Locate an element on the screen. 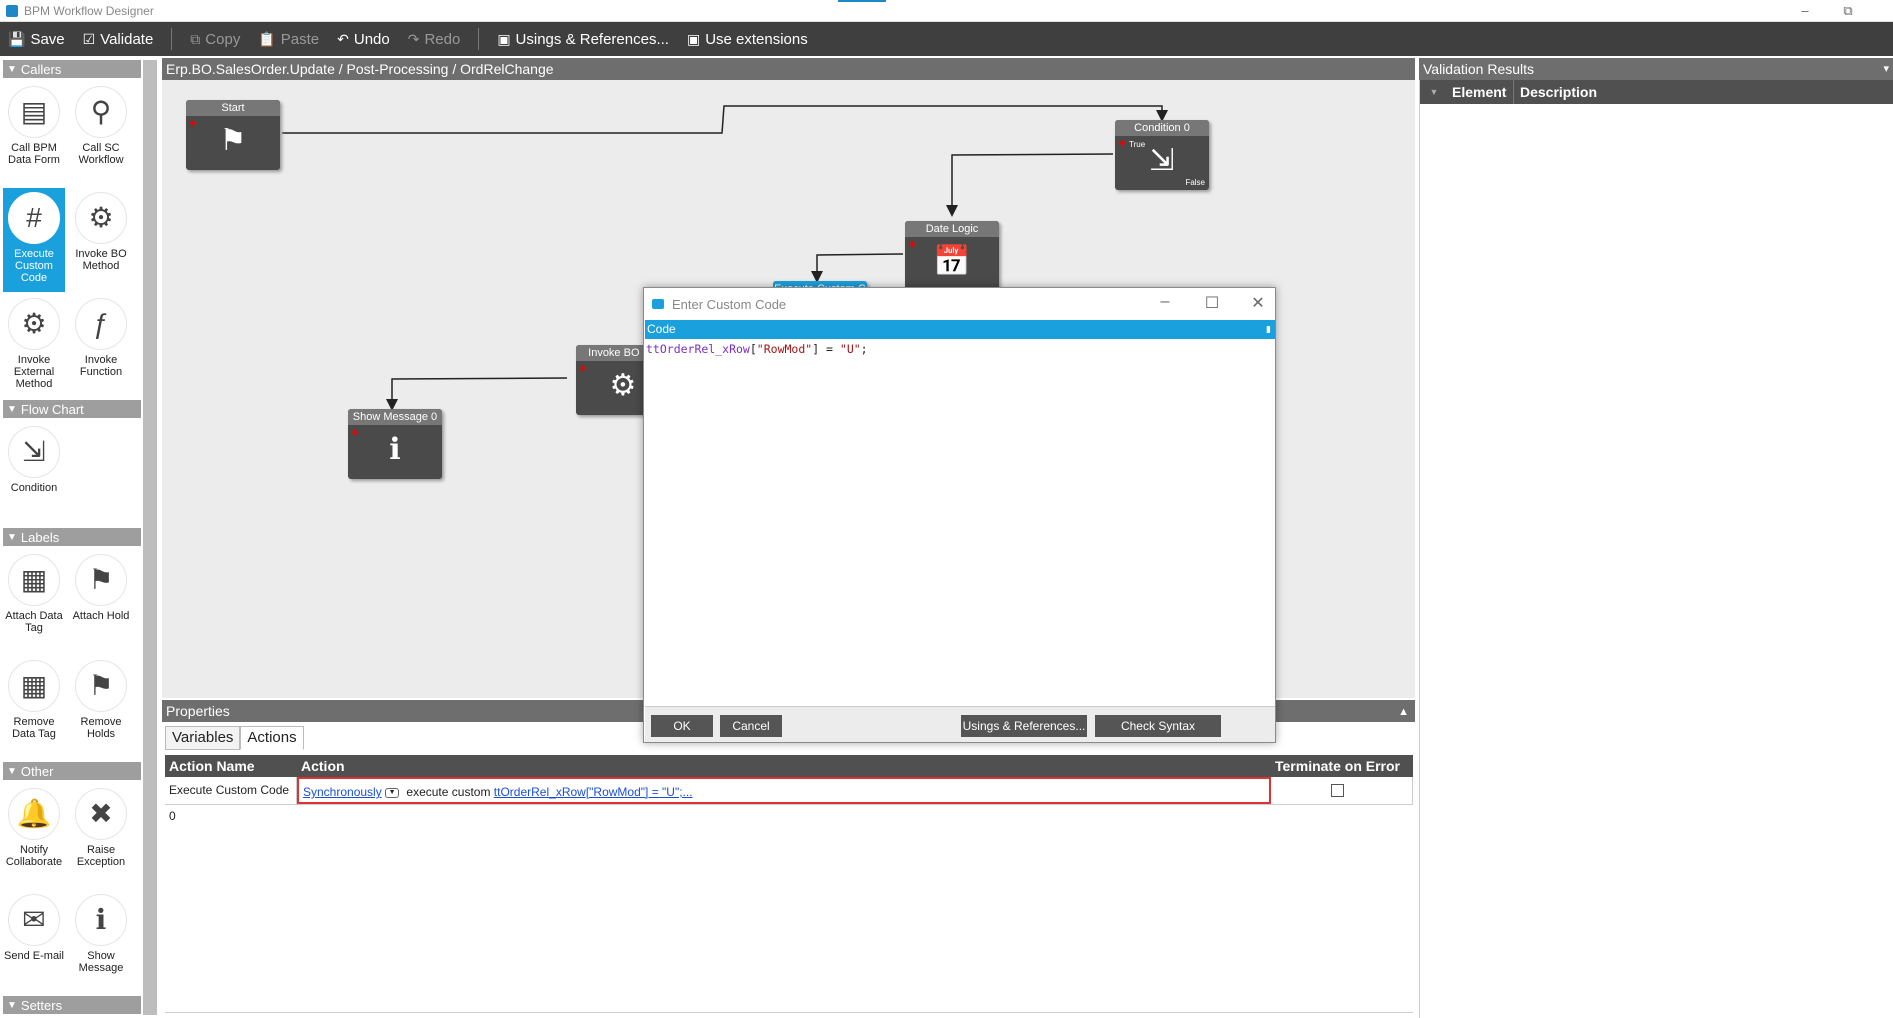  expand-icon: ▼ is located at coordinates (1434, 92).